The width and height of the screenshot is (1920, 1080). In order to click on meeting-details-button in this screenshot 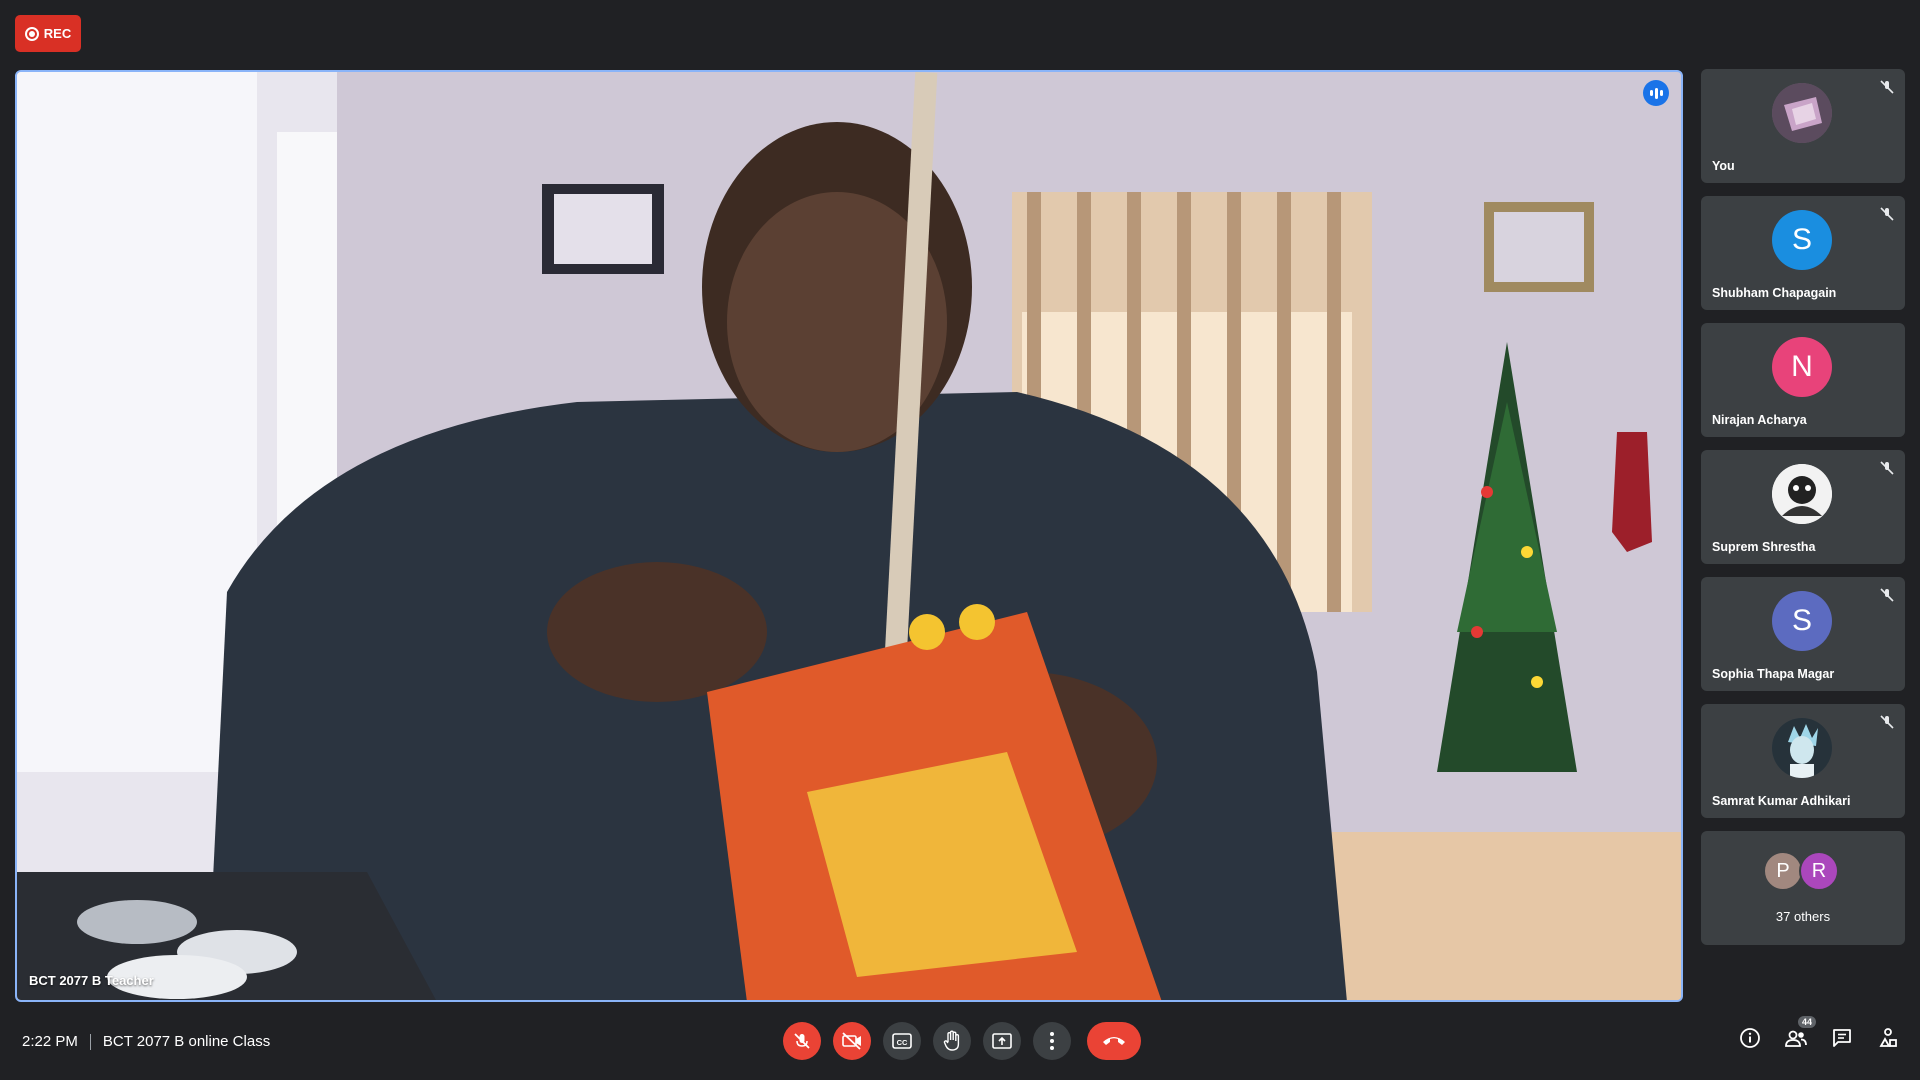, I will do `click(1750, 1038)`.